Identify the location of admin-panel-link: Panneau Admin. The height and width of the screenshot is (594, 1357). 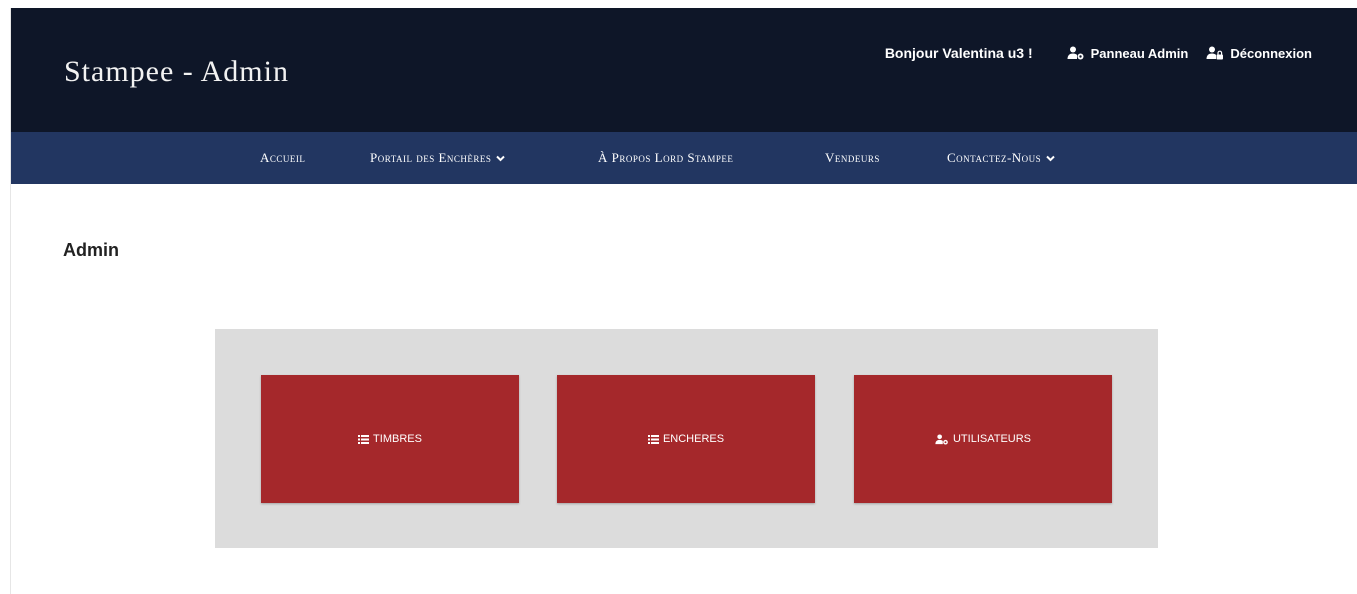
(1128, 53).